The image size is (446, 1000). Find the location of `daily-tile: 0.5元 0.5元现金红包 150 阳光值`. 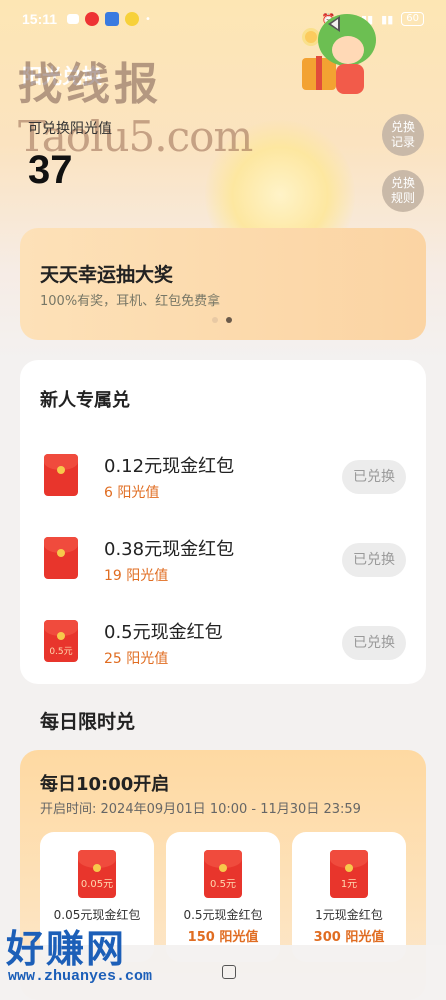

daily-tile: 0.5元 0.5元现金红包 150 阳光值 is located at coordinates (223, 897).